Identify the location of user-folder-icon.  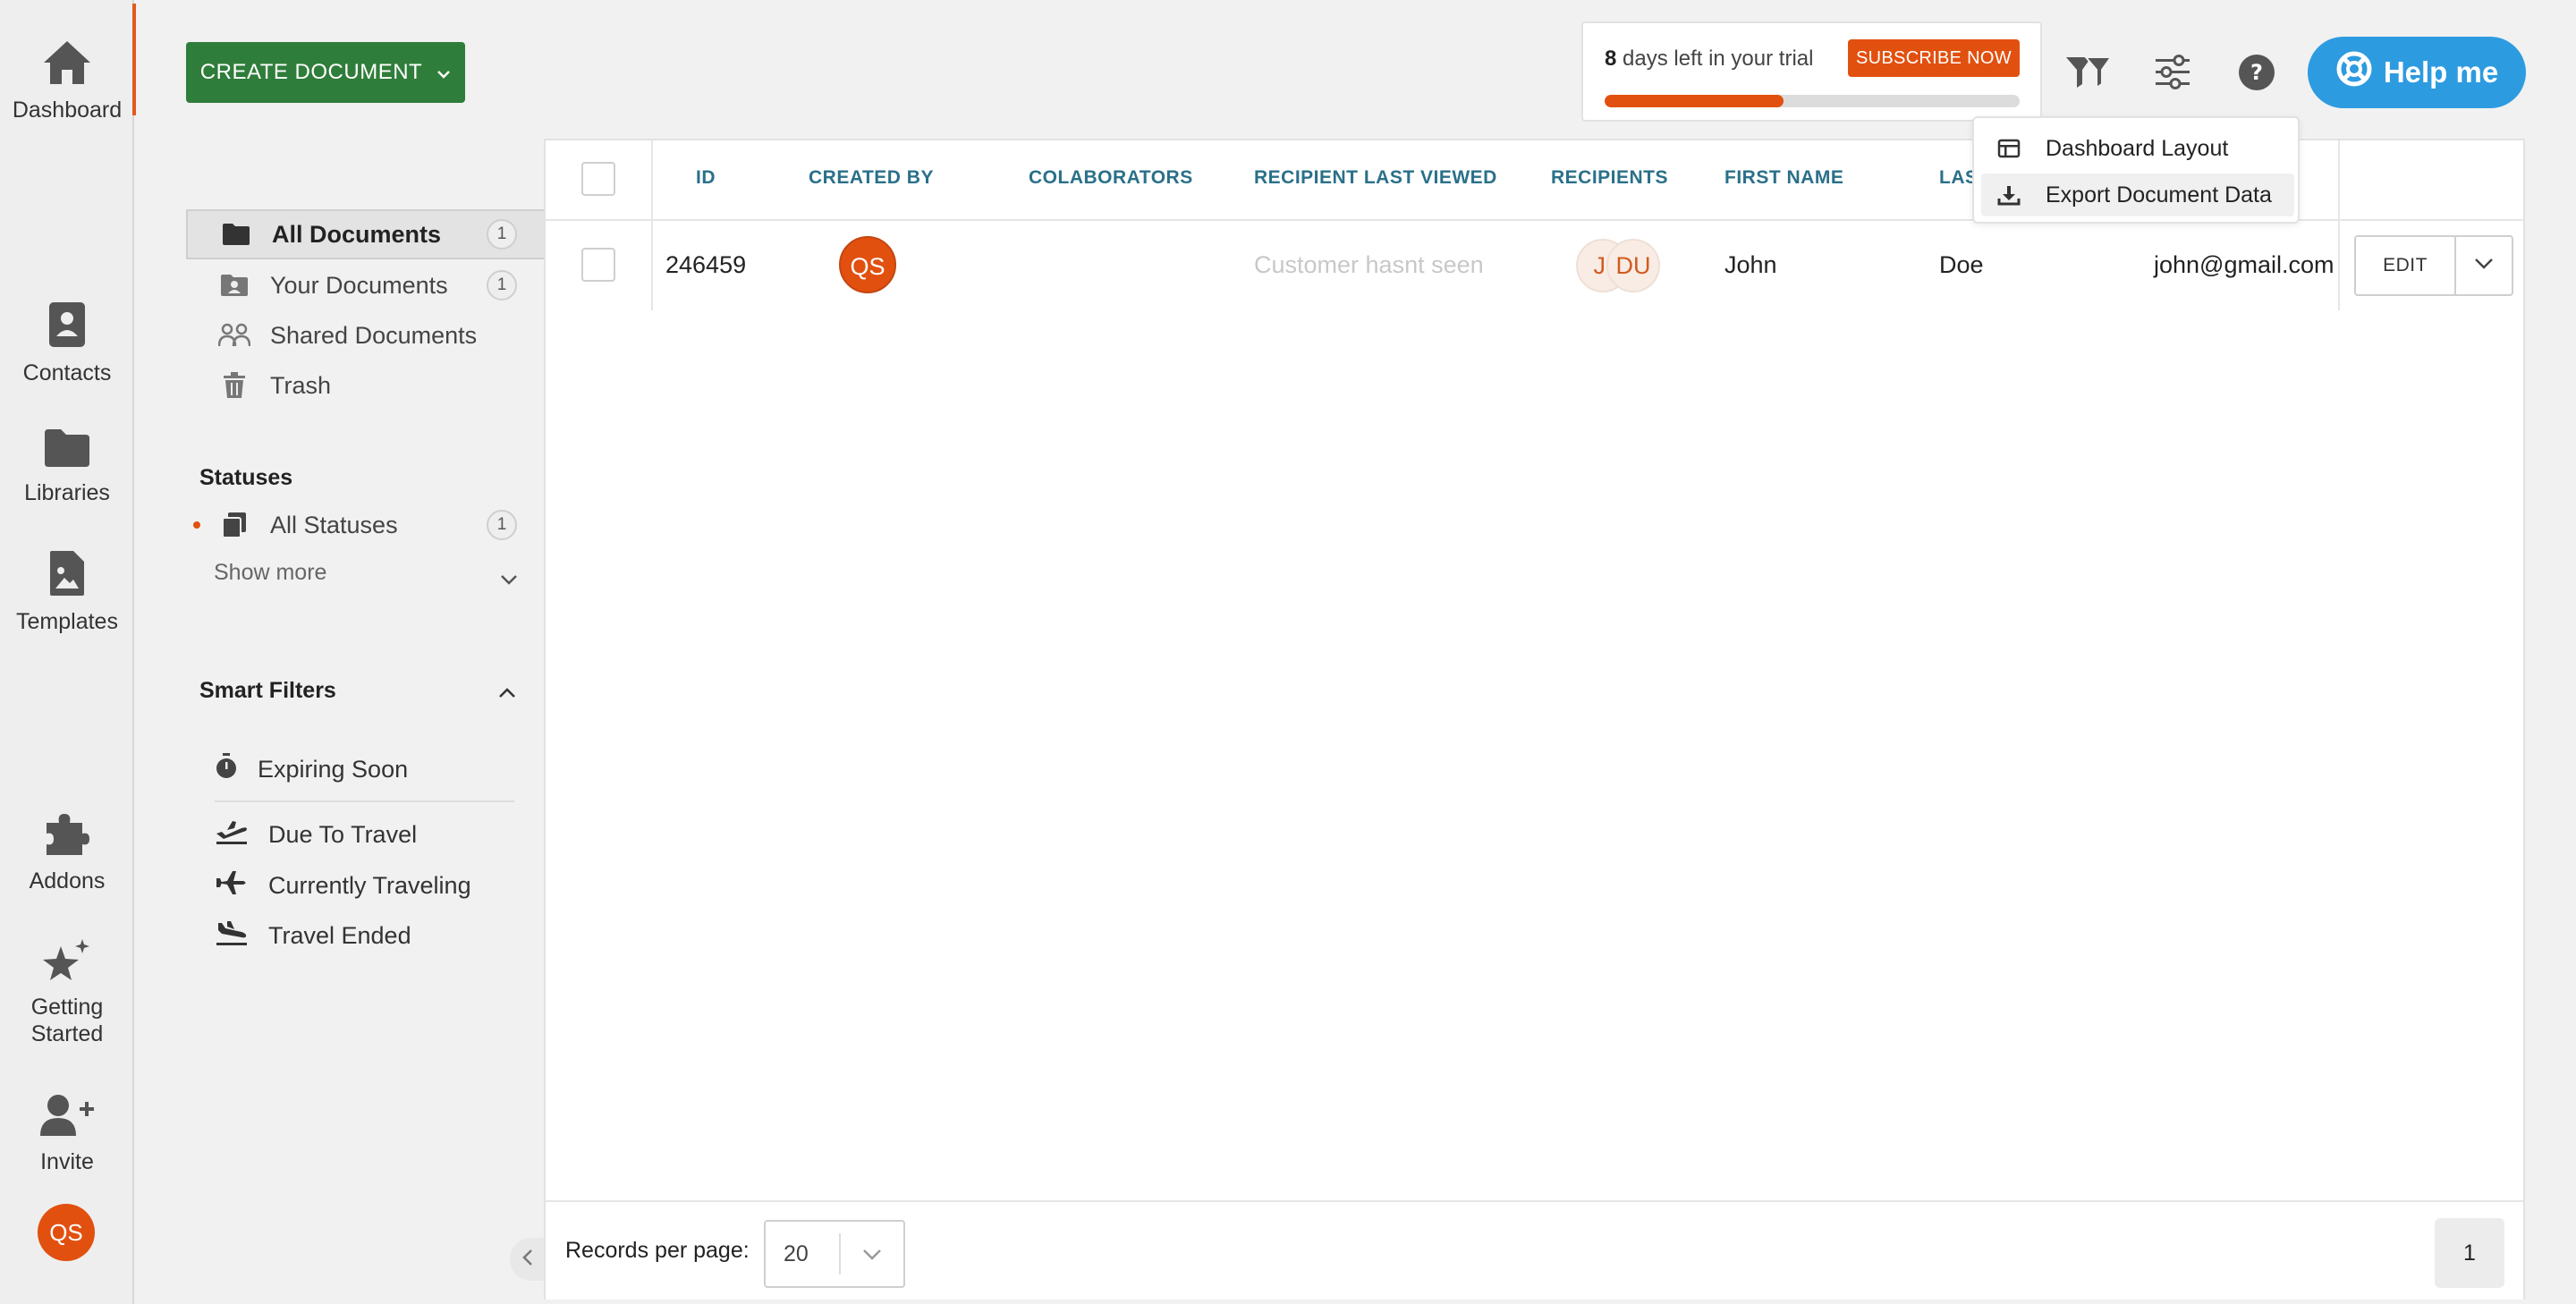
(234, 286).